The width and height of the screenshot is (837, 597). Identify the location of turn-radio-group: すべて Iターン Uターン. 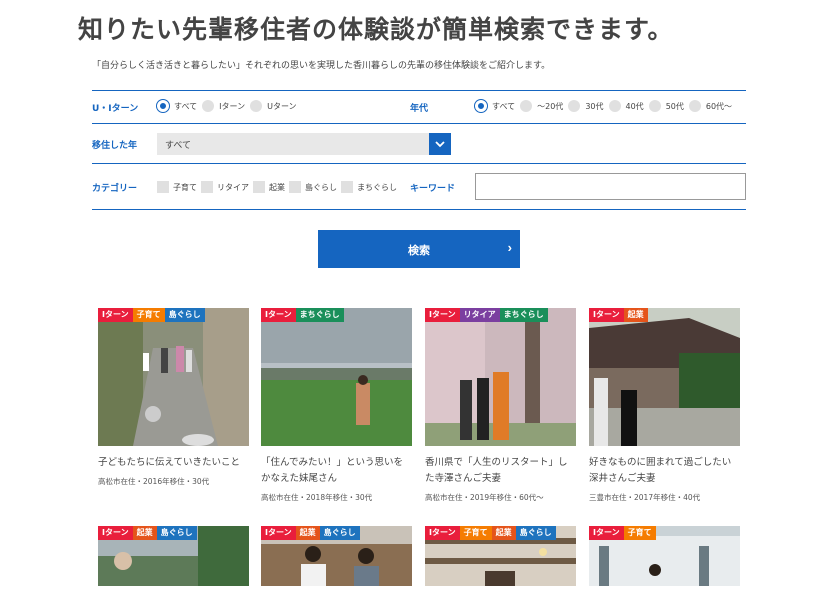
(229, 106).